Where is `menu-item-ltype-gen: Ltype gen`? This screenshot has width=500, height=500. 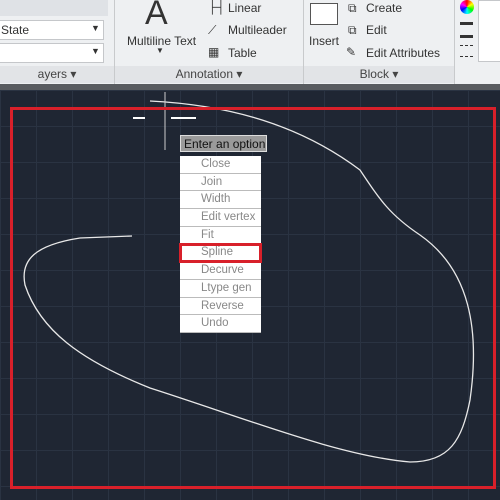 menu-item-ltype-gen: Ltype gen is located at coordinates (220, 288).